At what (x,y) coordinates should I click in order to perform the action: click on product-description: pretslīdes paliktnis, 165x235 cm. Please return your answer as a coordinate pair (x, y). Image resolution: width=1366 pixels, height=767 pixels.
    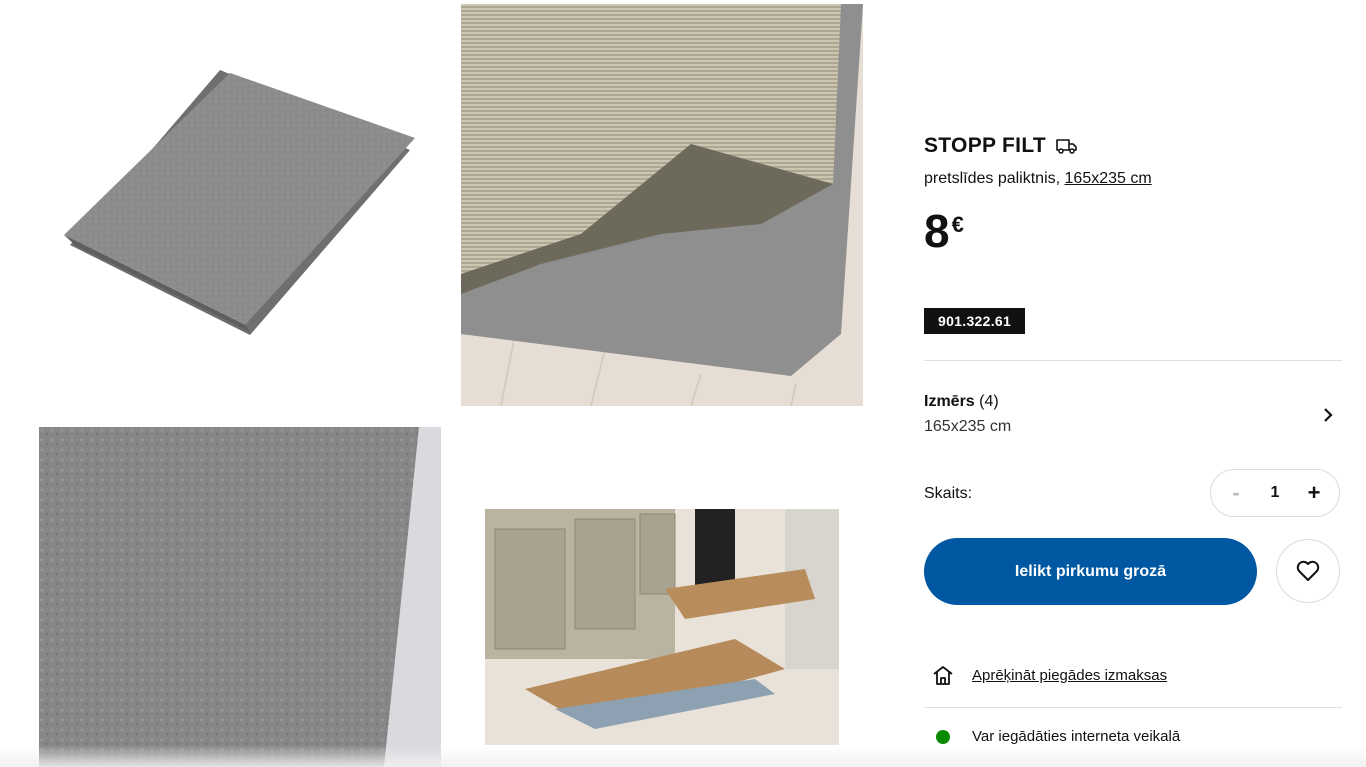
    Looking at the image, I should click on (1038, 179).